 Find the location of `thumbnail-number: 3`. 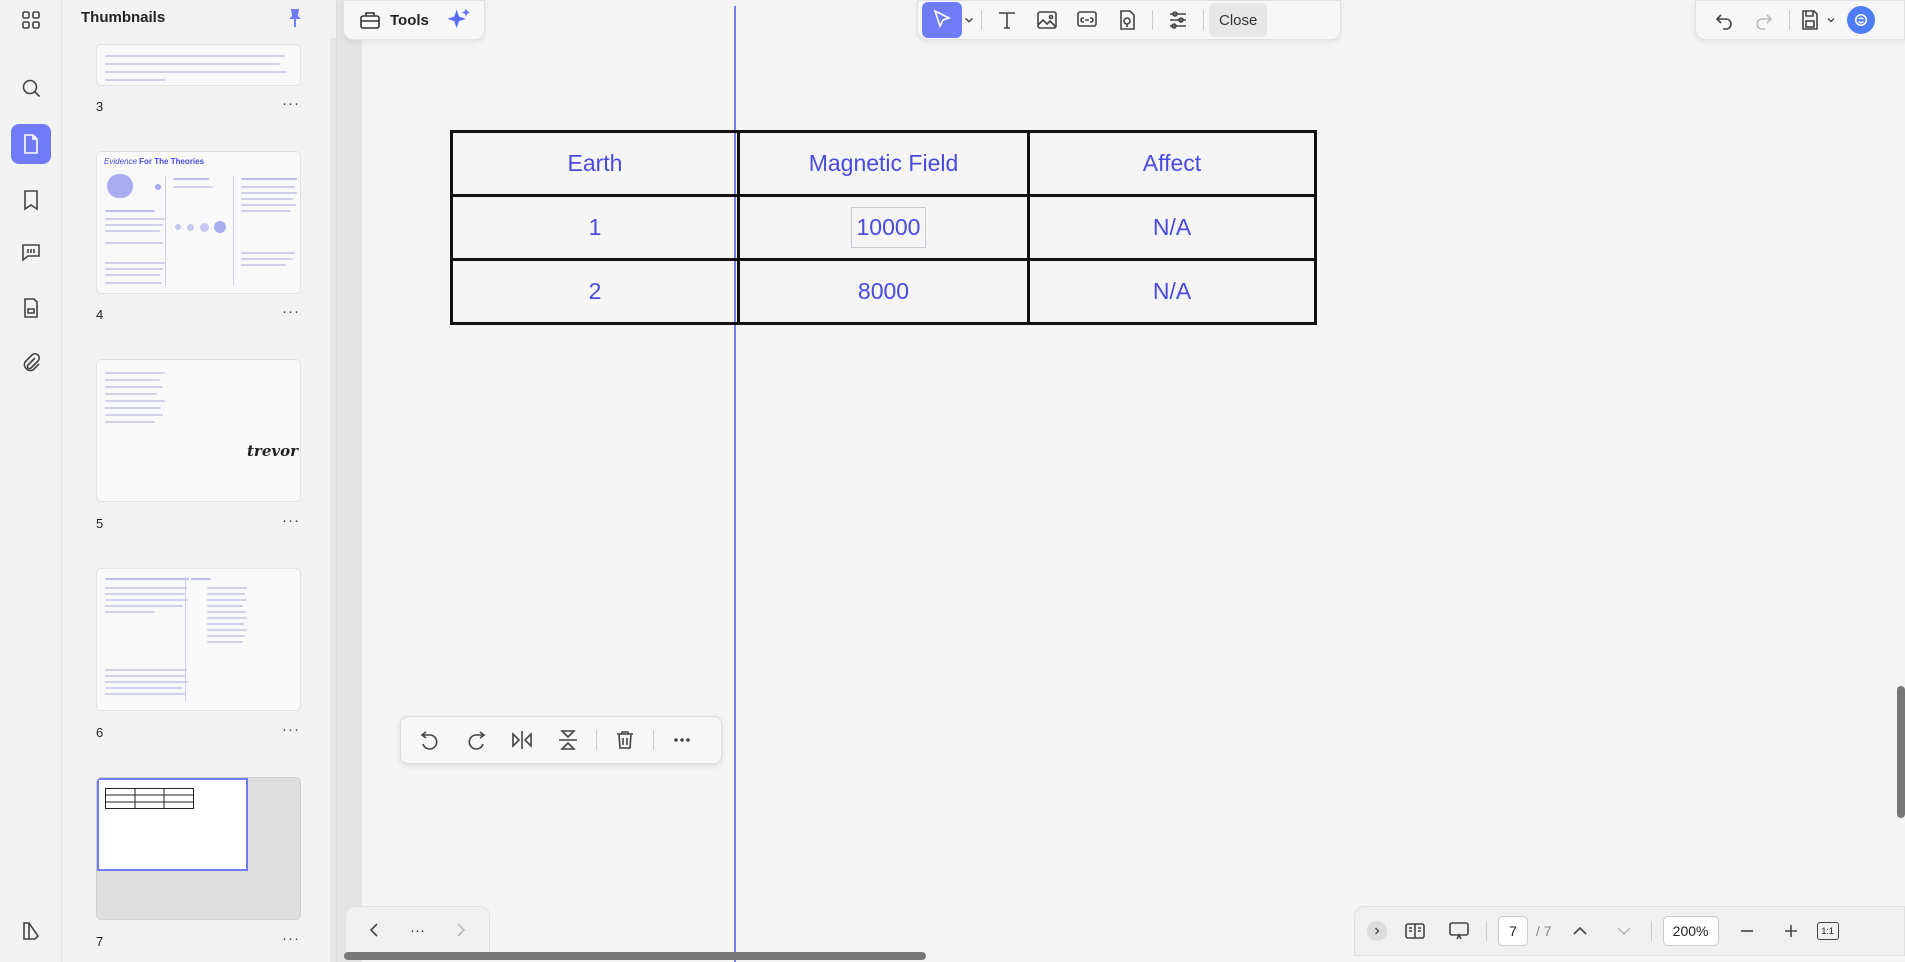

thumbnail-number: 3 is located at coordinates (100, 106).